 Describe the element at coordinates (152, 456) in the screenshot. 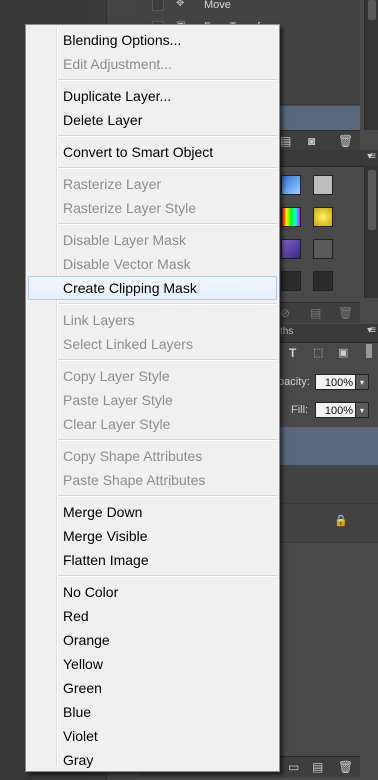

I see `menu-item-copy-shape-attributes: Copy Shape Attributes` at that location.